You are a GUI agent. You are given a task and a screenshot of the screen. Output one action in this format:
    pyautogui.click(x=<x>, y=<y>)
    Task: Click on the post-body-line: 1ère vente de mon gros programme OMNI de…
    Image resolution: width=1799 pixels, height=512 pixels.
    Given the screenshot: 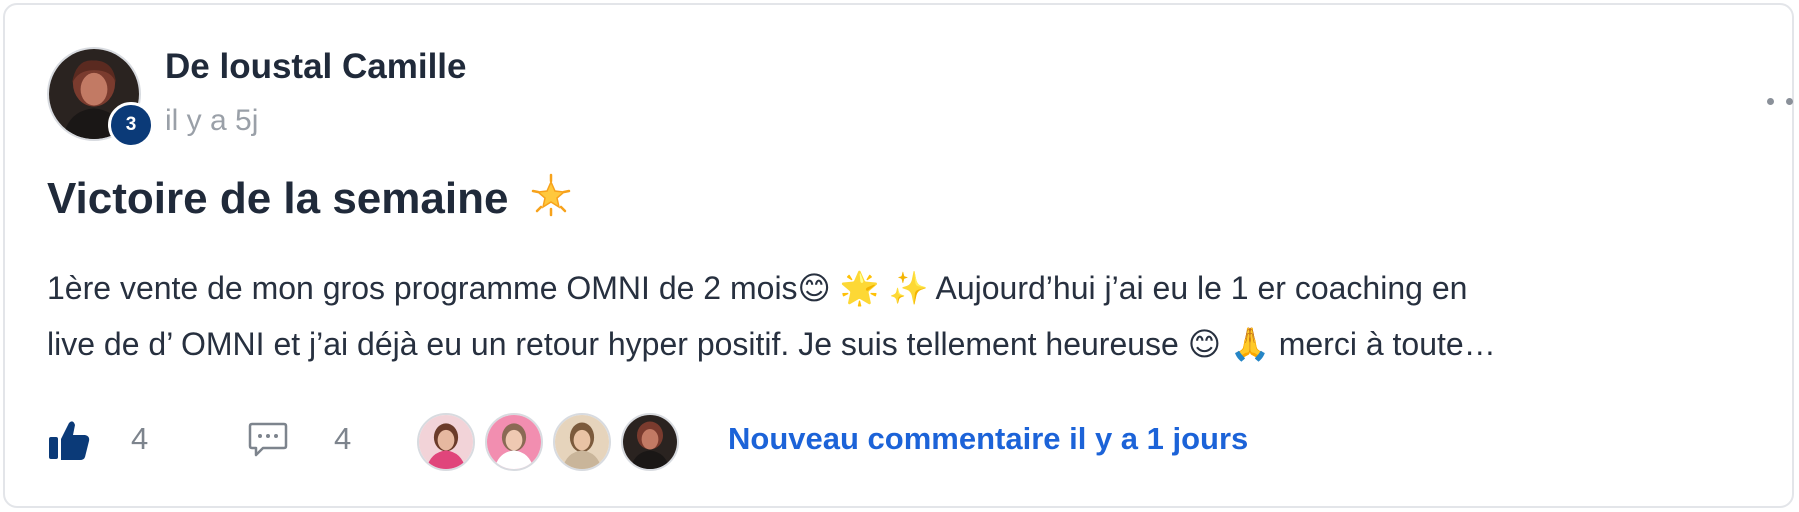 What is the action you would take?
    pyautogui.click(x=757, y=288)
    